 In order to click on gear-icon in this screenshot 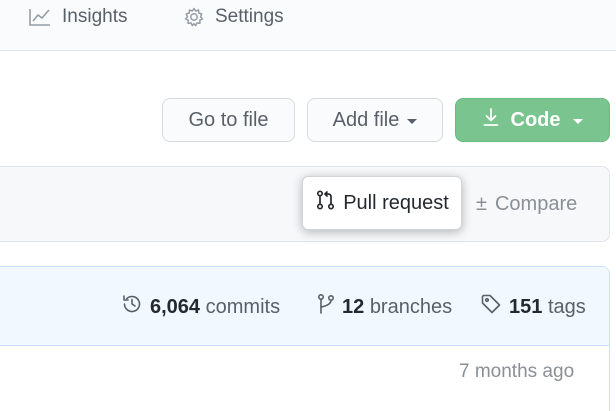, I will do `click(194, 17)`.